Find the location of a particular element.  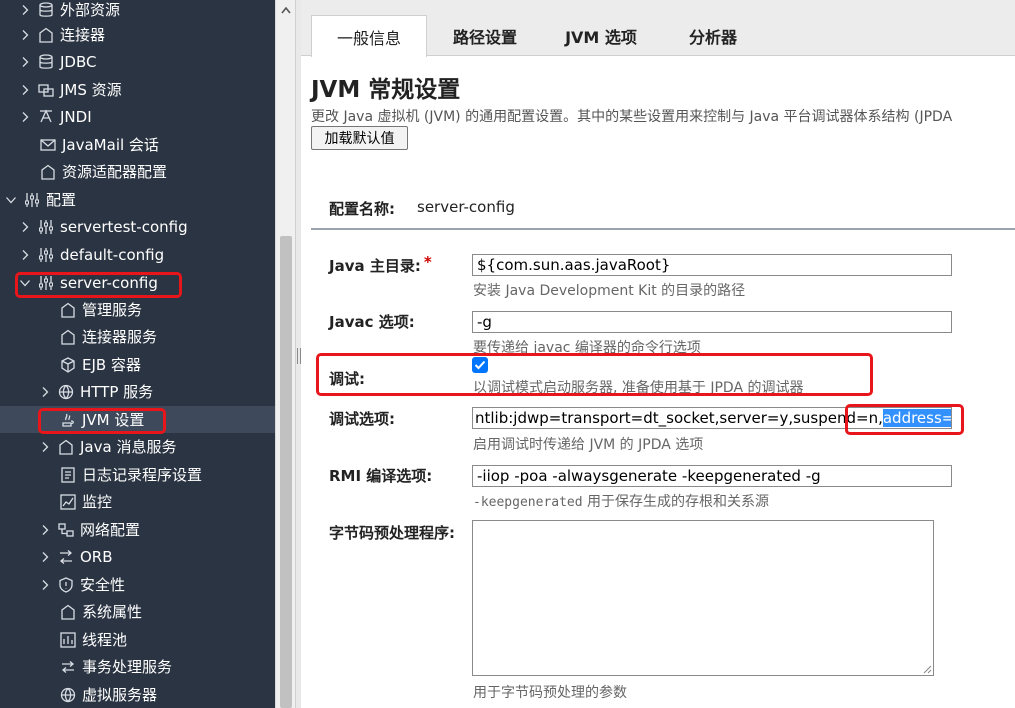

globe-icon is located at coordinates (66, 392).